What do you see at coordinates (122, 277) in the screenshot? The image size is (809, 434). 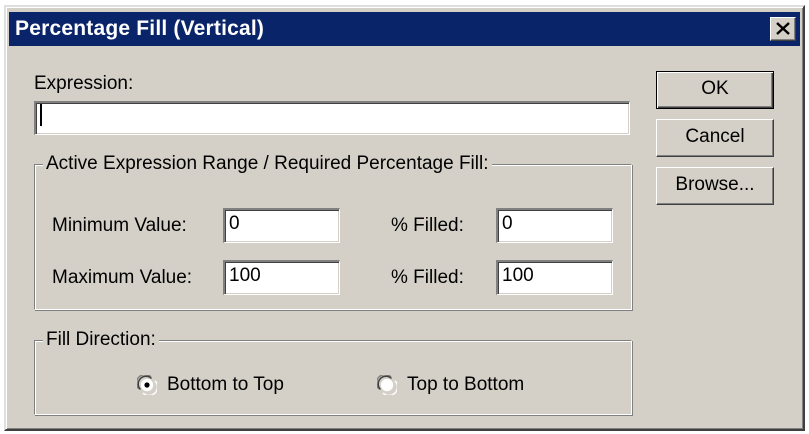 I see `maximum-value-label: Maximum Value:` at bounding box center [122, 277].